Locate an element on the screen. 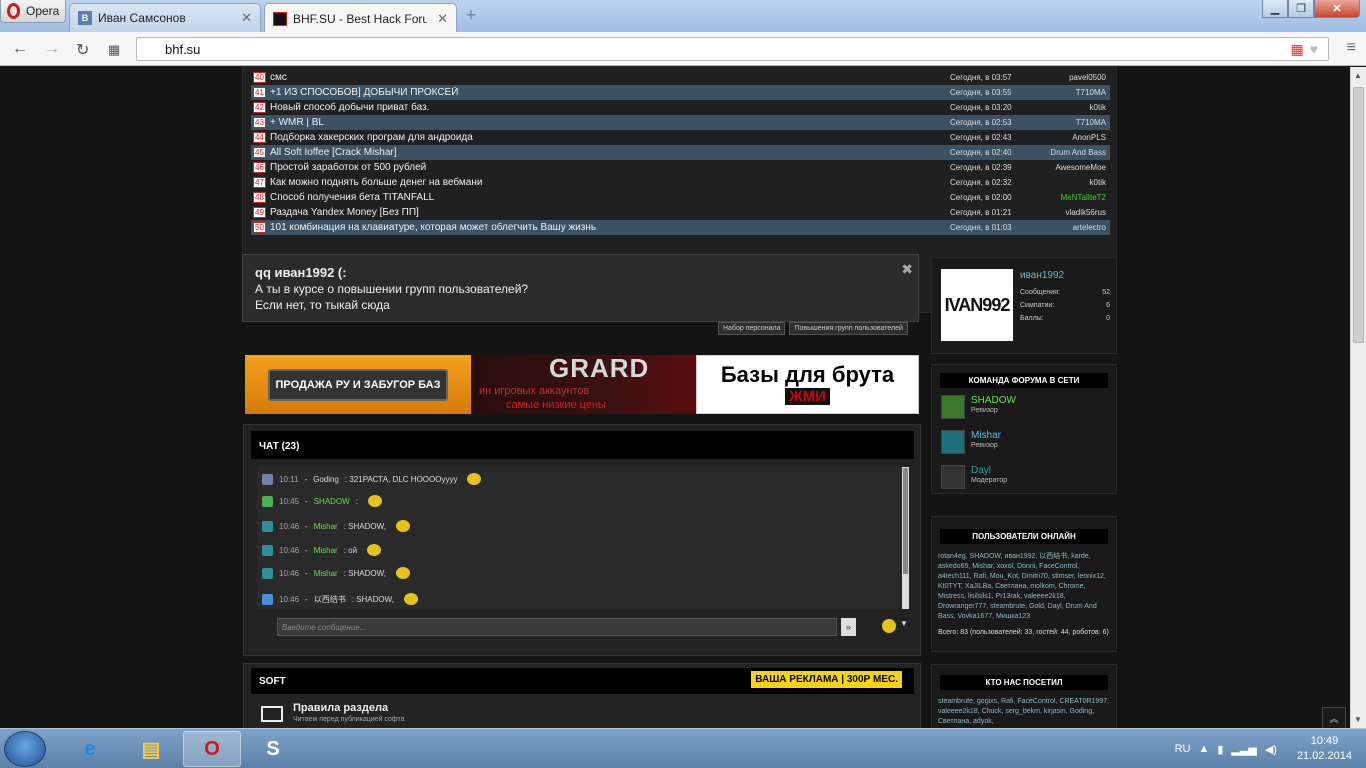  rules-link: Правила раздела is located at coordinates (340, 708).